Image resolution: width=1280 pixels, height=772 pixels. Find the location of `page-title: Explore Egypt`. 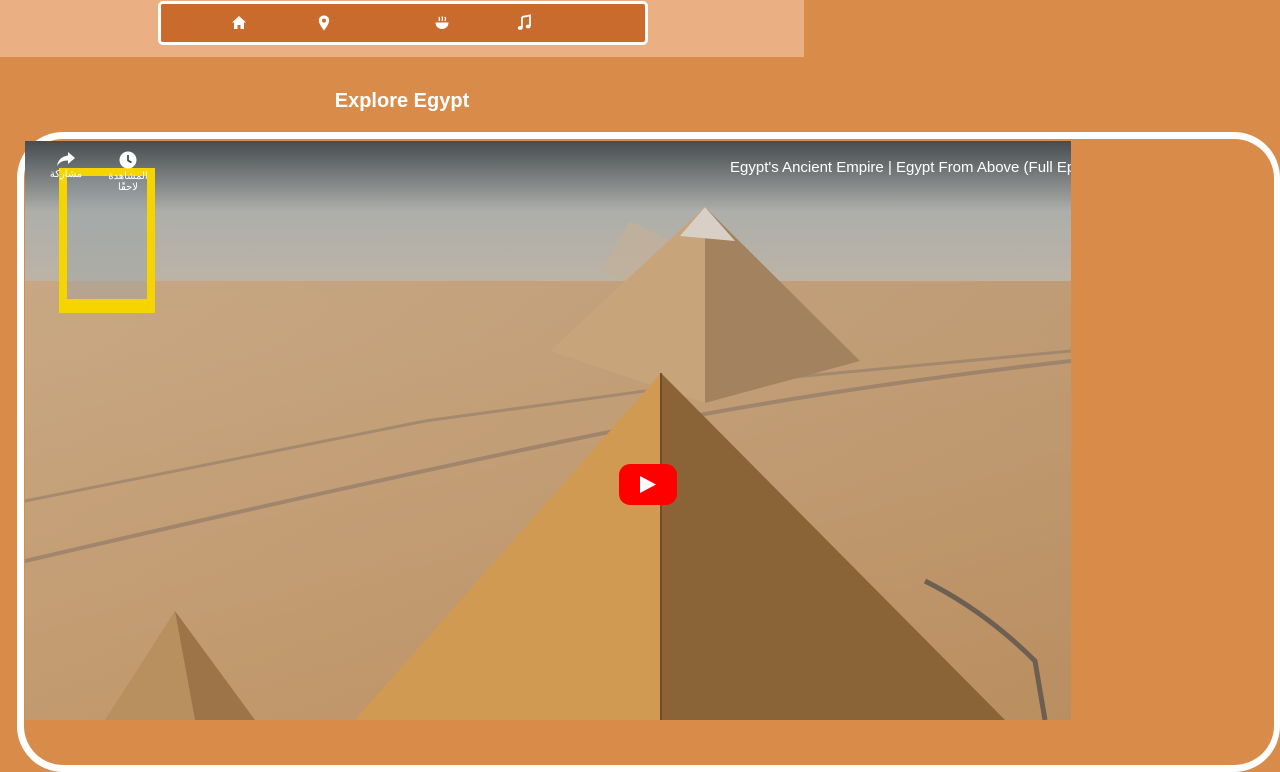

page-title: Explore Egypt is located at coordinates (402, 101).